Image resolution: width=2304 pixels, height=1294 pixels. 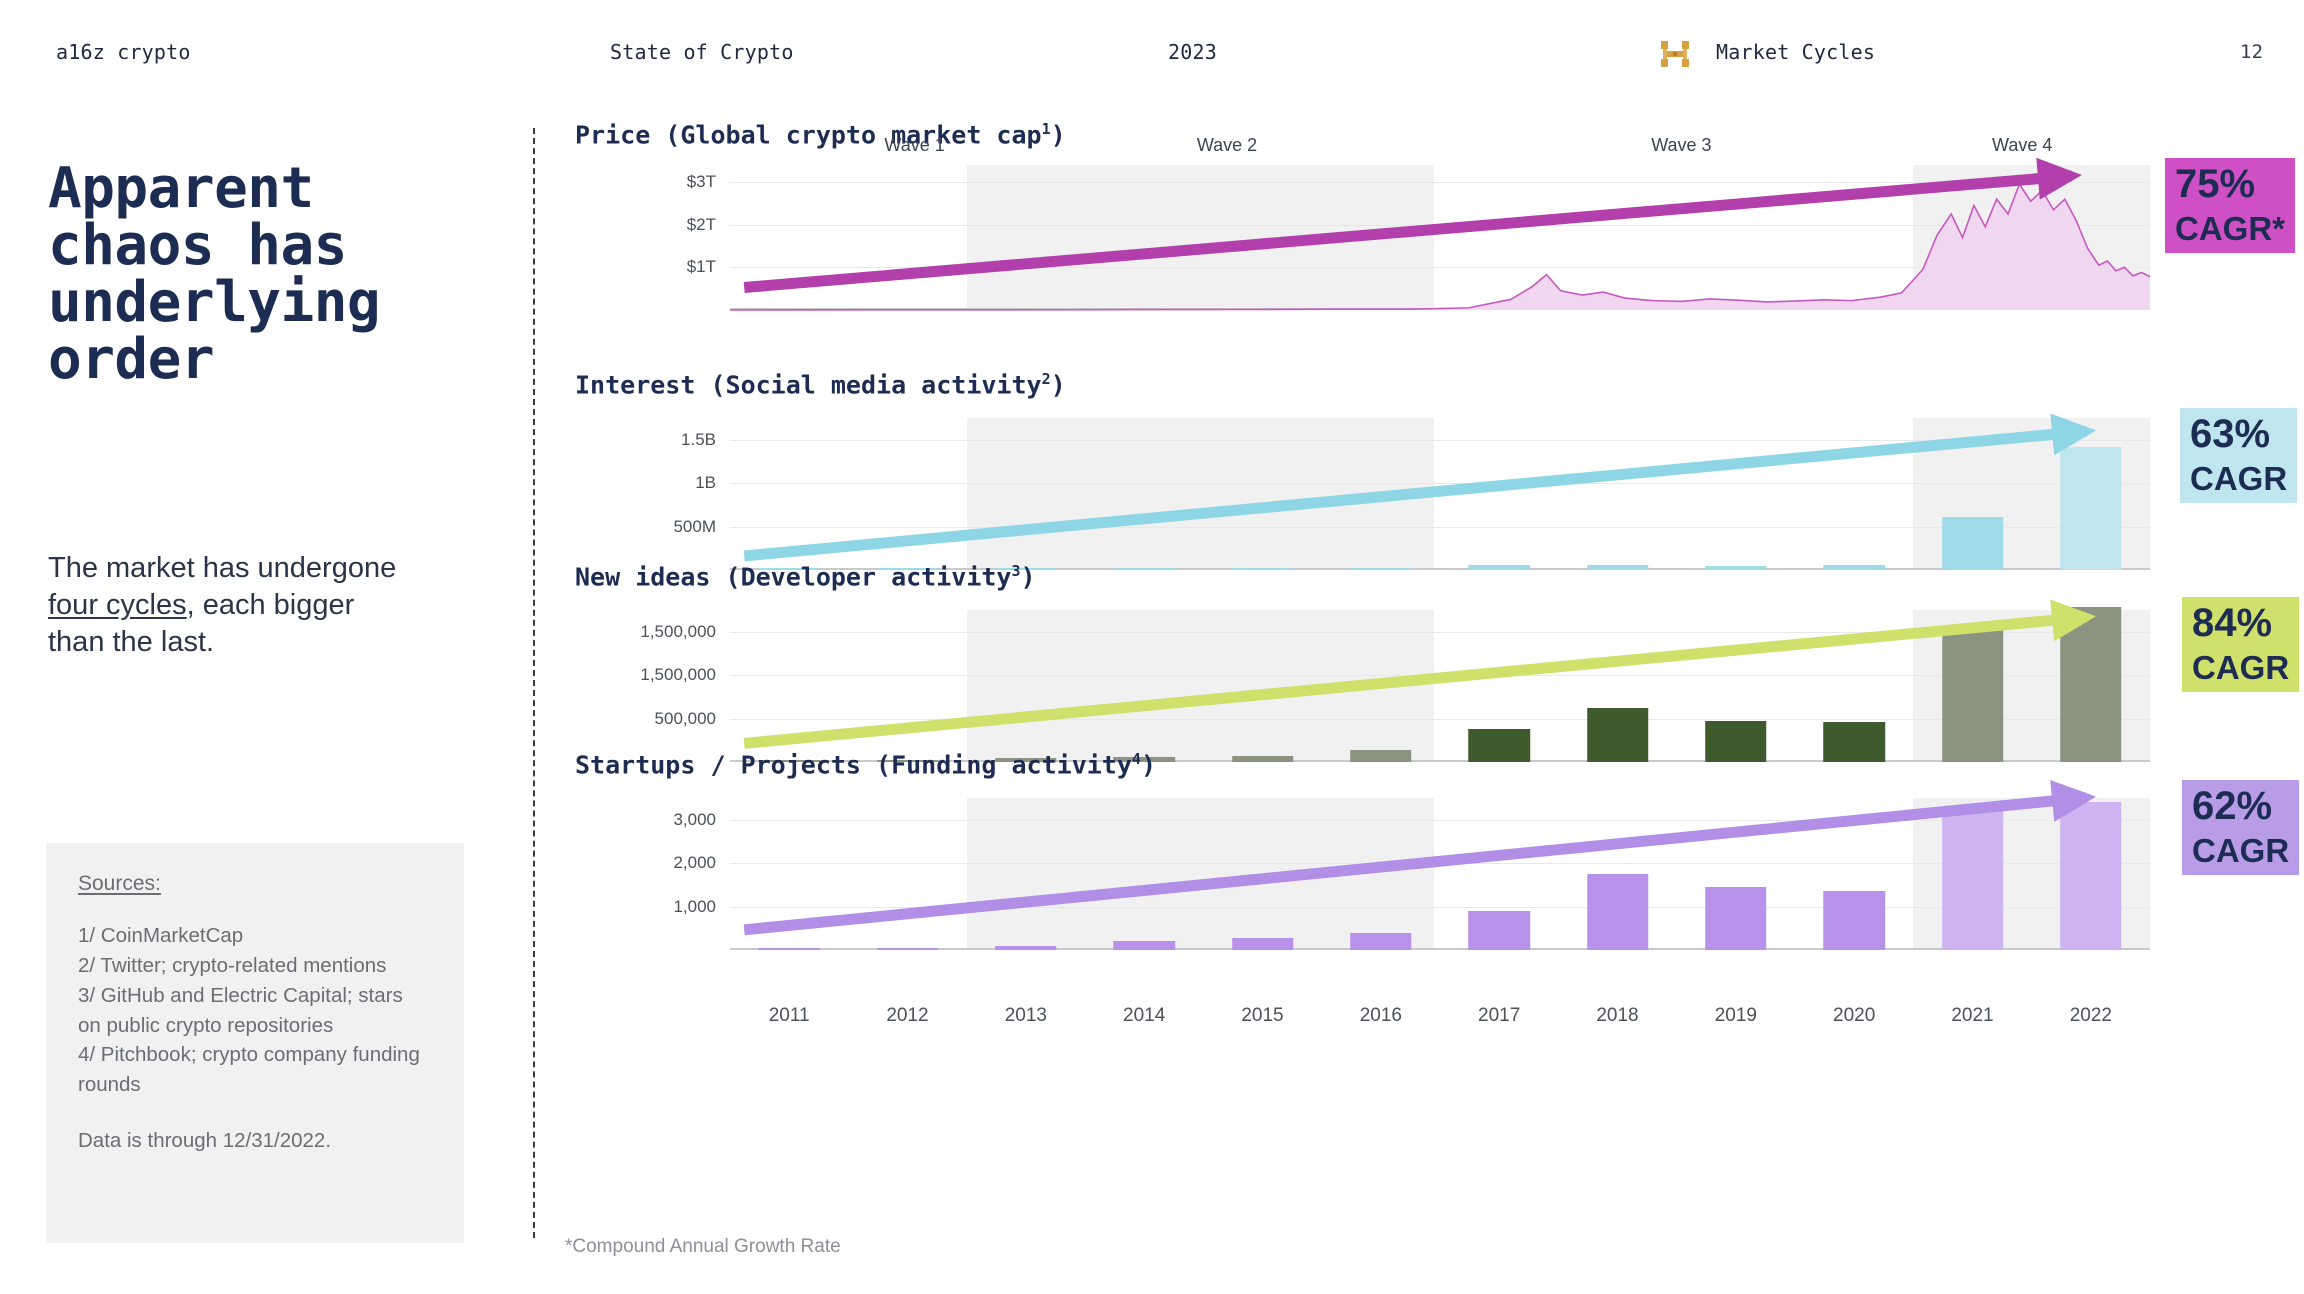 What do you see at coordinates (703, 1246) in the screenshot?
I see `cagr-footnote: *Compound Annual Growth Rate` at bounding box center [703, 1246].